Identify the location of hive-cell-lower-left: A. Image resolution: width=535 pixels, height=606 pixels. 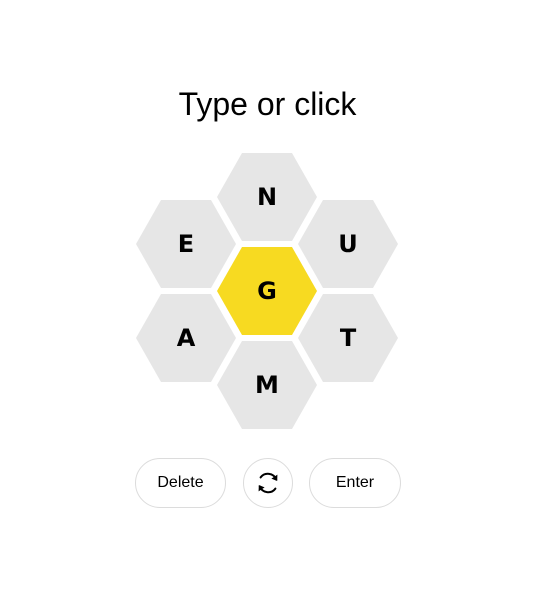
(186, 338).